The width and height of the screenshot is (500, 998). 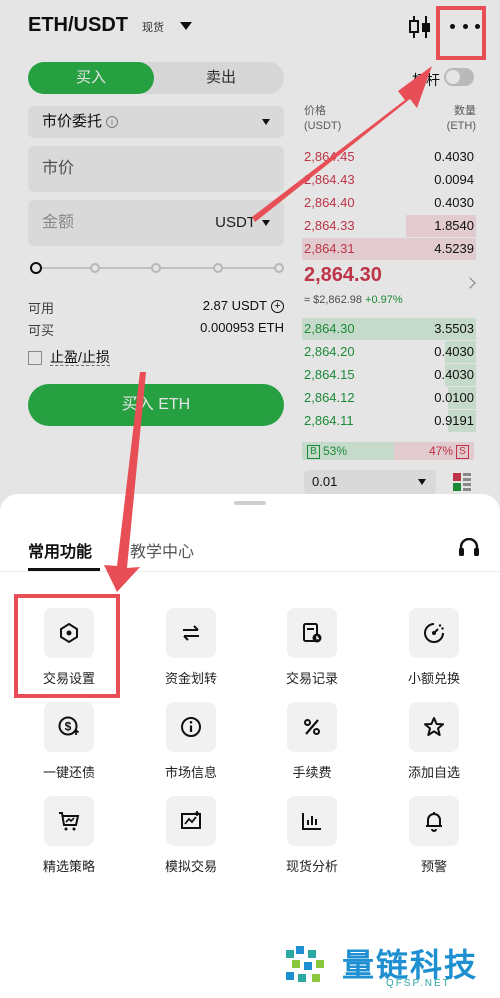 I want to click on headset-icon, so click(x=469, y=548).